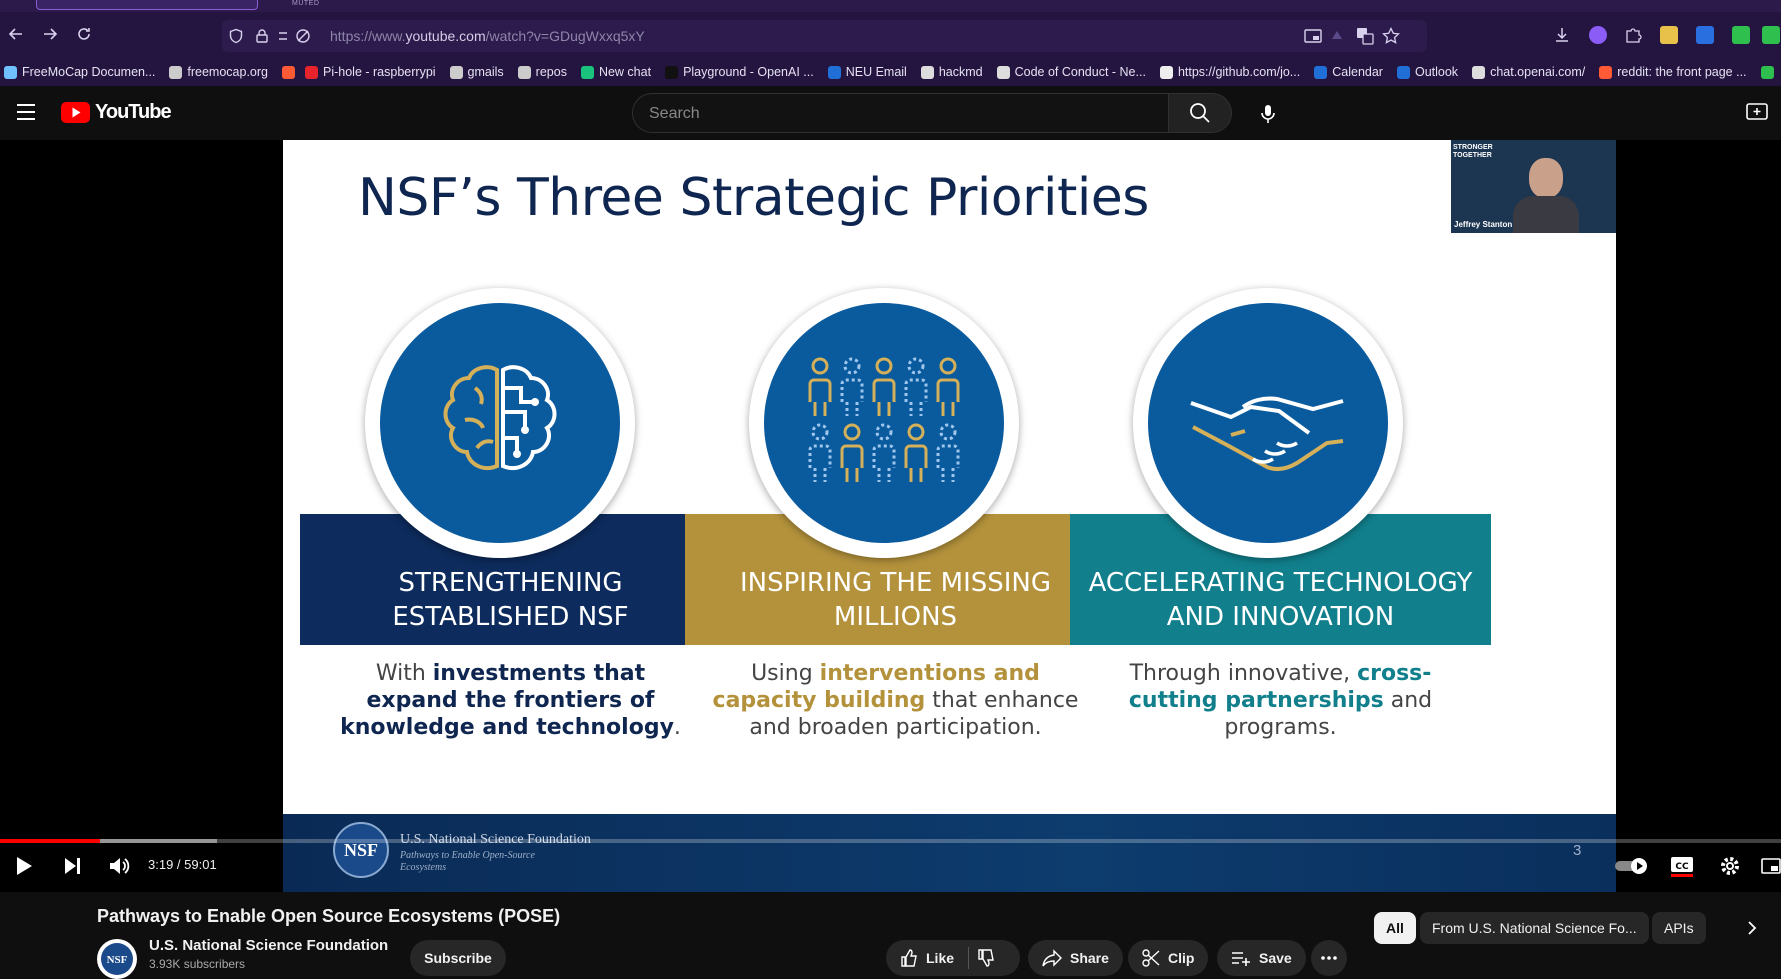  What do you see at coordinates (1168, 958) in the screenshot?
I see `clip-button: Clip` at bounding box center [1168, 958].